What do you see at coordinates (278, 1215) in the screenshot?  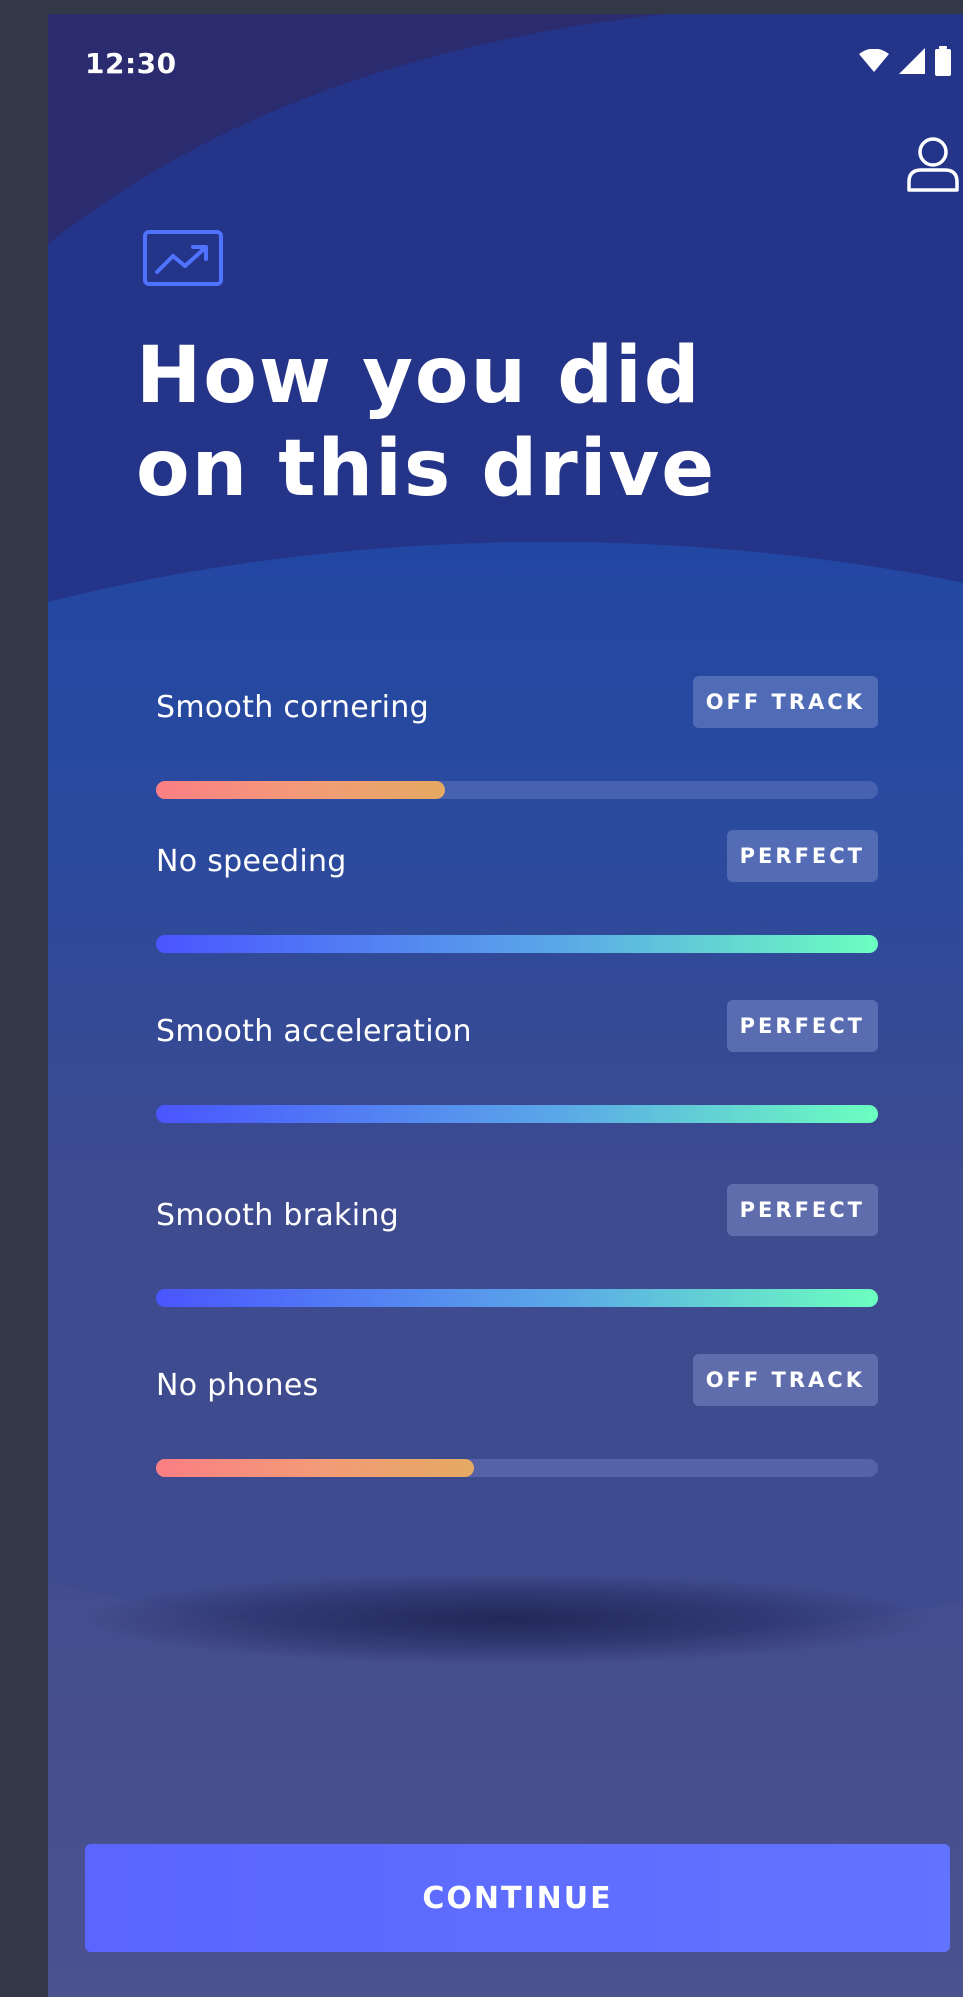 I see `metric-label: Smooth braking` at bounding box center [278, 1215].